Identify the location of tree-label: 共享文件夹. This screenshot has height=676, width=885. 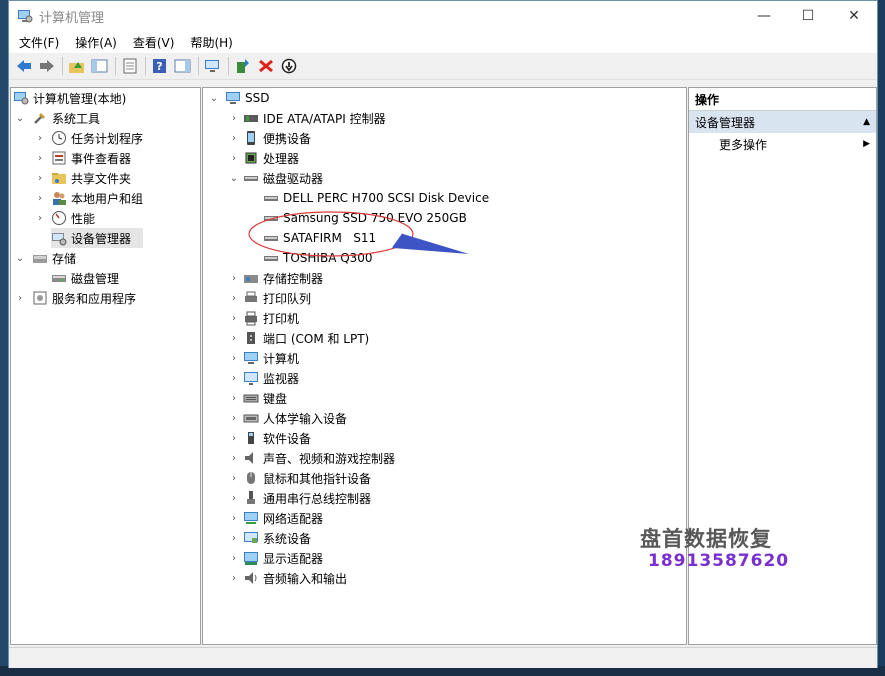
(101, 178).